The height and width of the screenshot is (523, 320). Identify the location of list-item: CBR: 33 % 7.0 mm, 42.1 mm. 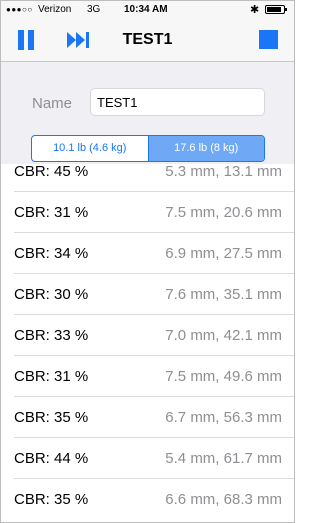
(154, 335).